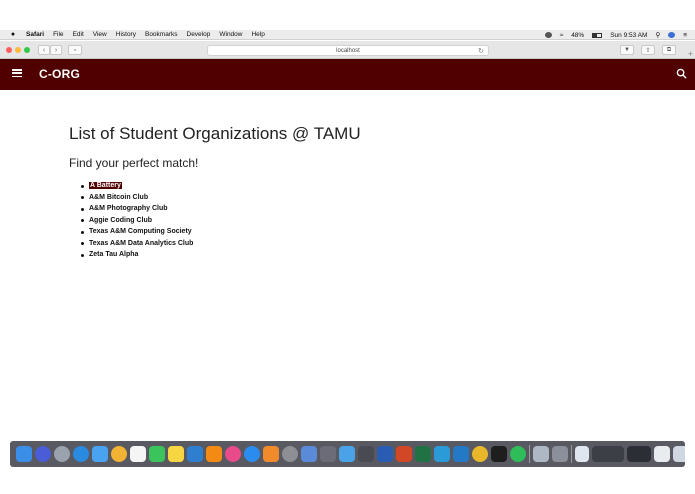 The width and height of the screenshot is (695, 494). Describe the element at coordinates (252, 454) in the screenshot. I see `app-store-icon` at that location.